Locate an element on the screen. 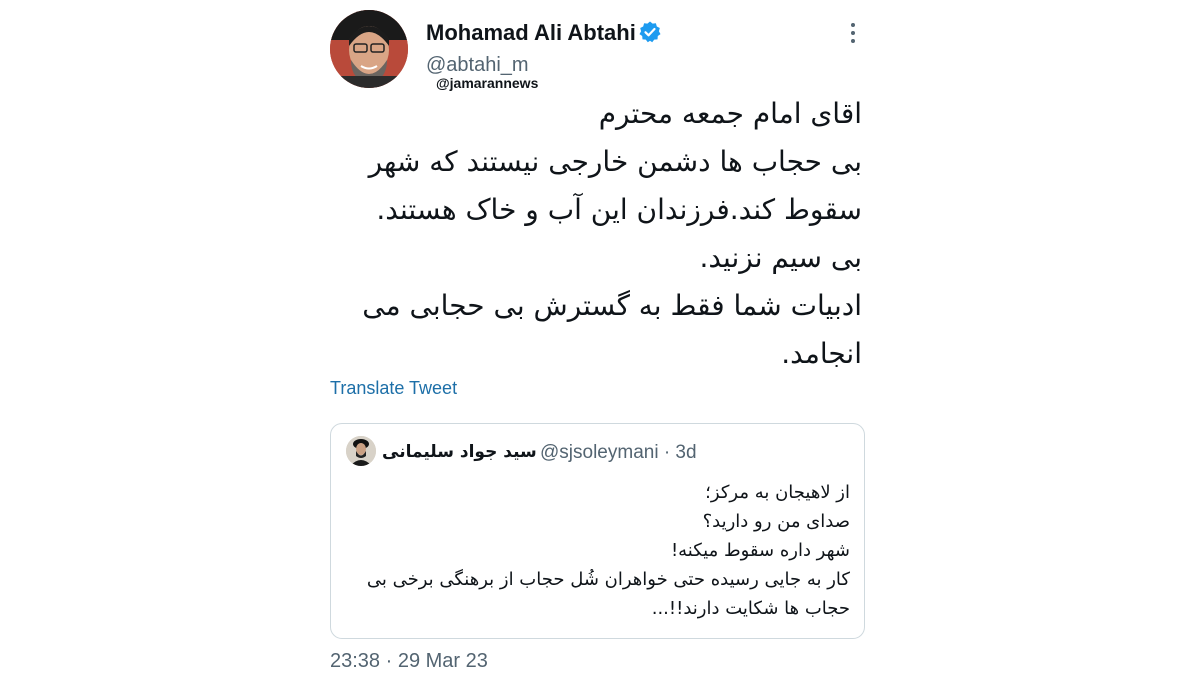 The width and height of the screenshot is (1200, 676). tweet-line: بی حجاب ها دشمن خارجی نیستند که شهر is located at coordinates (615, 161).